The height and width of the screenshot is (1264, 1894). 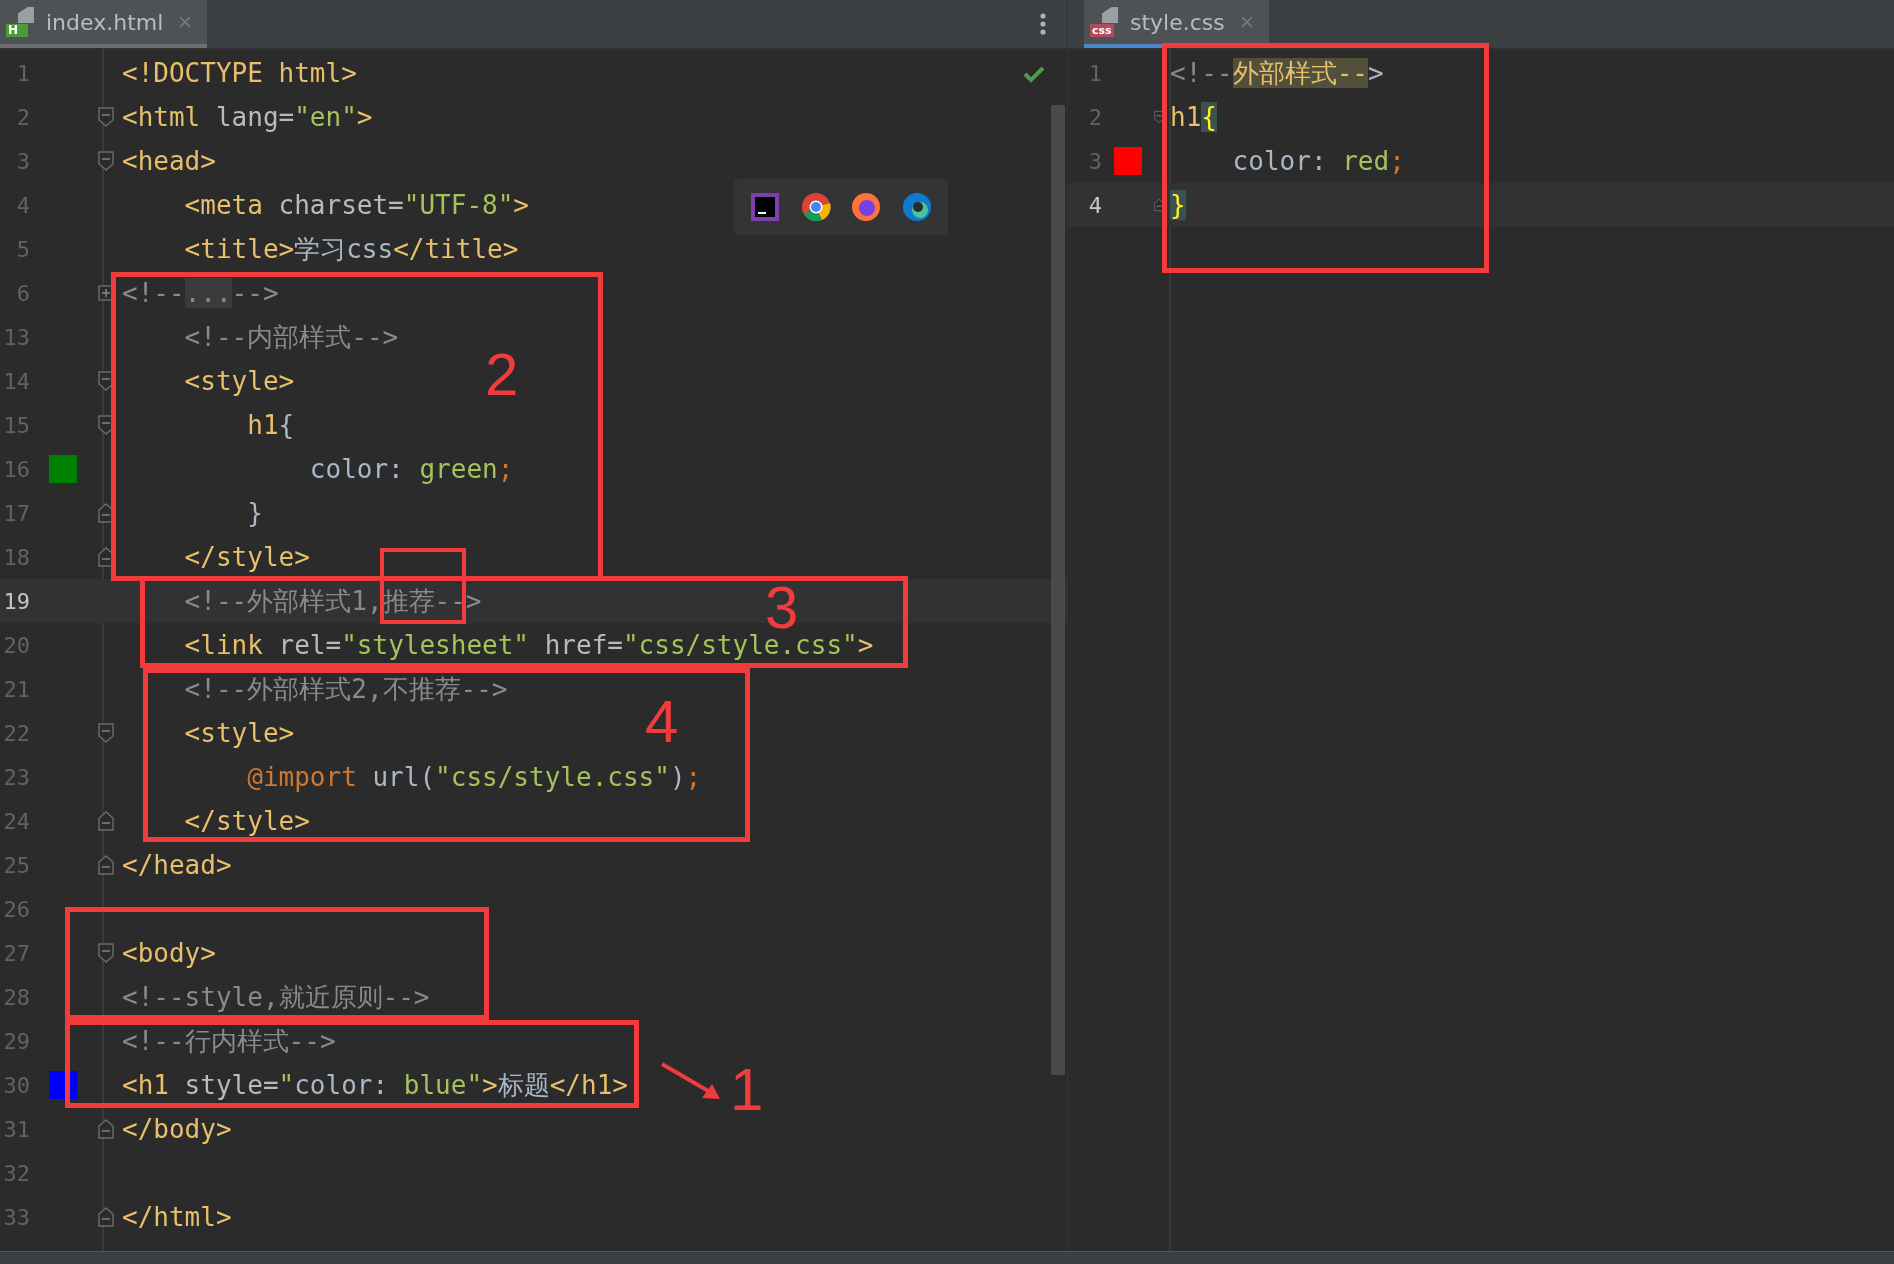 What do you see at coordinates (239, 73) in the screenshot?
I see `code-line: <!DOCTYPE html>` at bounding box center [239, 73].